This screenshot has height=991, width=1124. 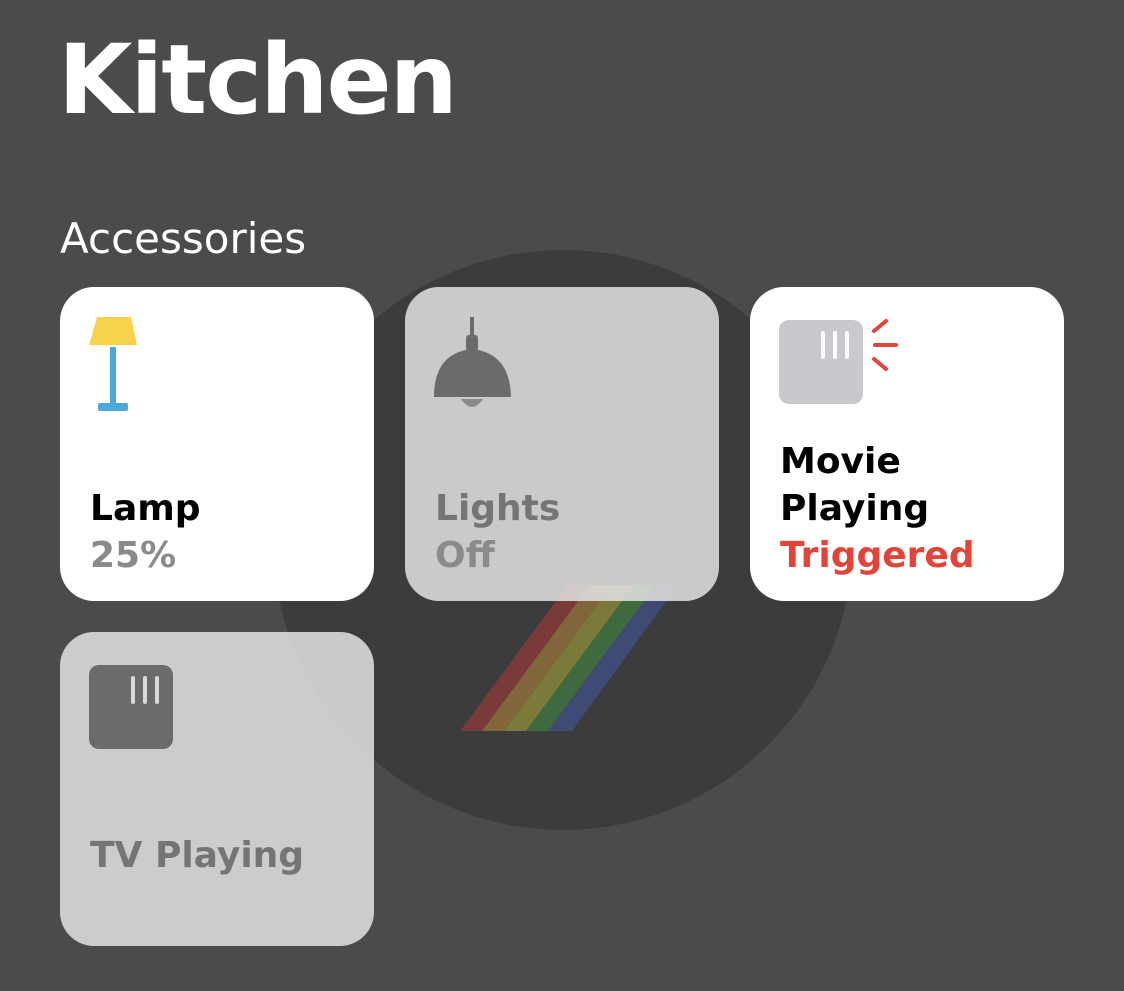 What do you see at coordinates (465, 555) in the screenshot?
I see `tile-status-lights: Off` at bounding box center [465, 555].